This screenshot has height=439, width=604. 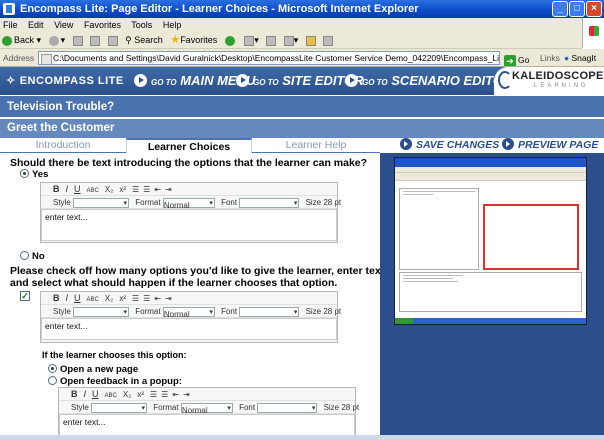 What do you see at coordinates (32, 256) in the screenshot?
I see `no-radio: No` at bounding box center [32, 256].